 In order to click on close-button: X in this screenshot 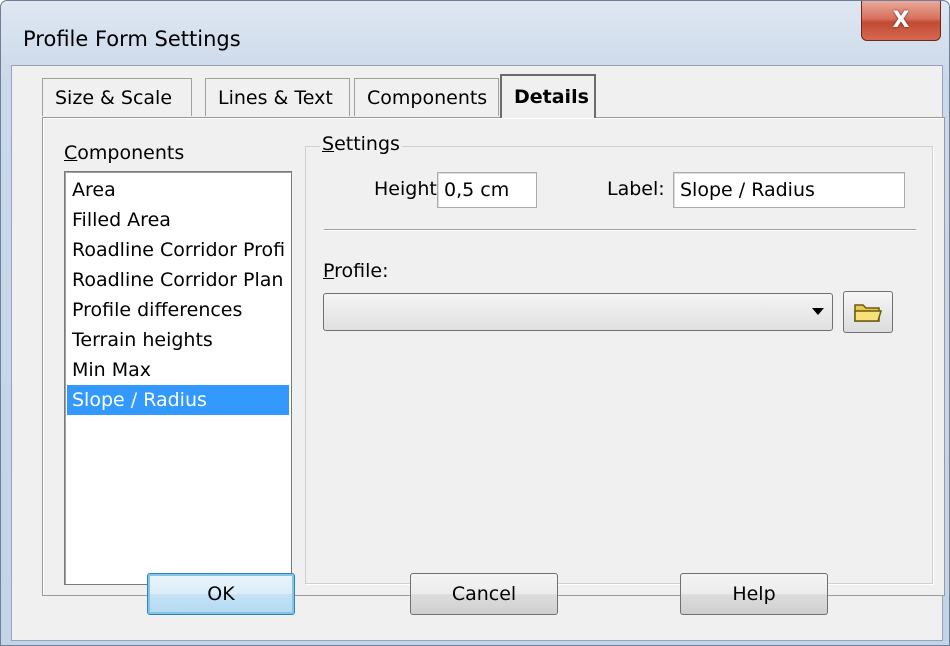, I will do `click(901, 21)`.